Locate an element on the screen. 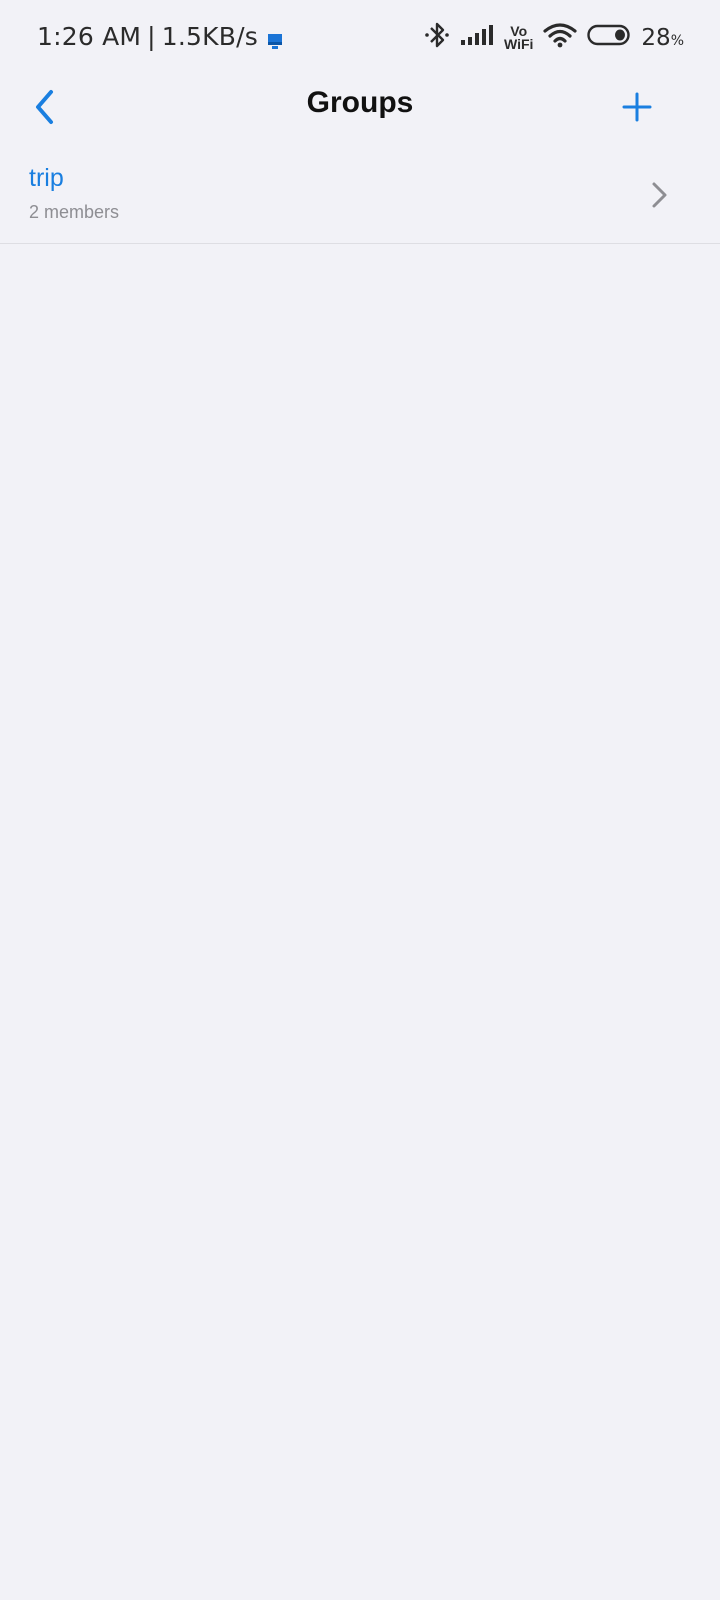 The width and height of the screenshot is (720, 1600). group-row: trip 2 members is located at coordinates (360, 197).